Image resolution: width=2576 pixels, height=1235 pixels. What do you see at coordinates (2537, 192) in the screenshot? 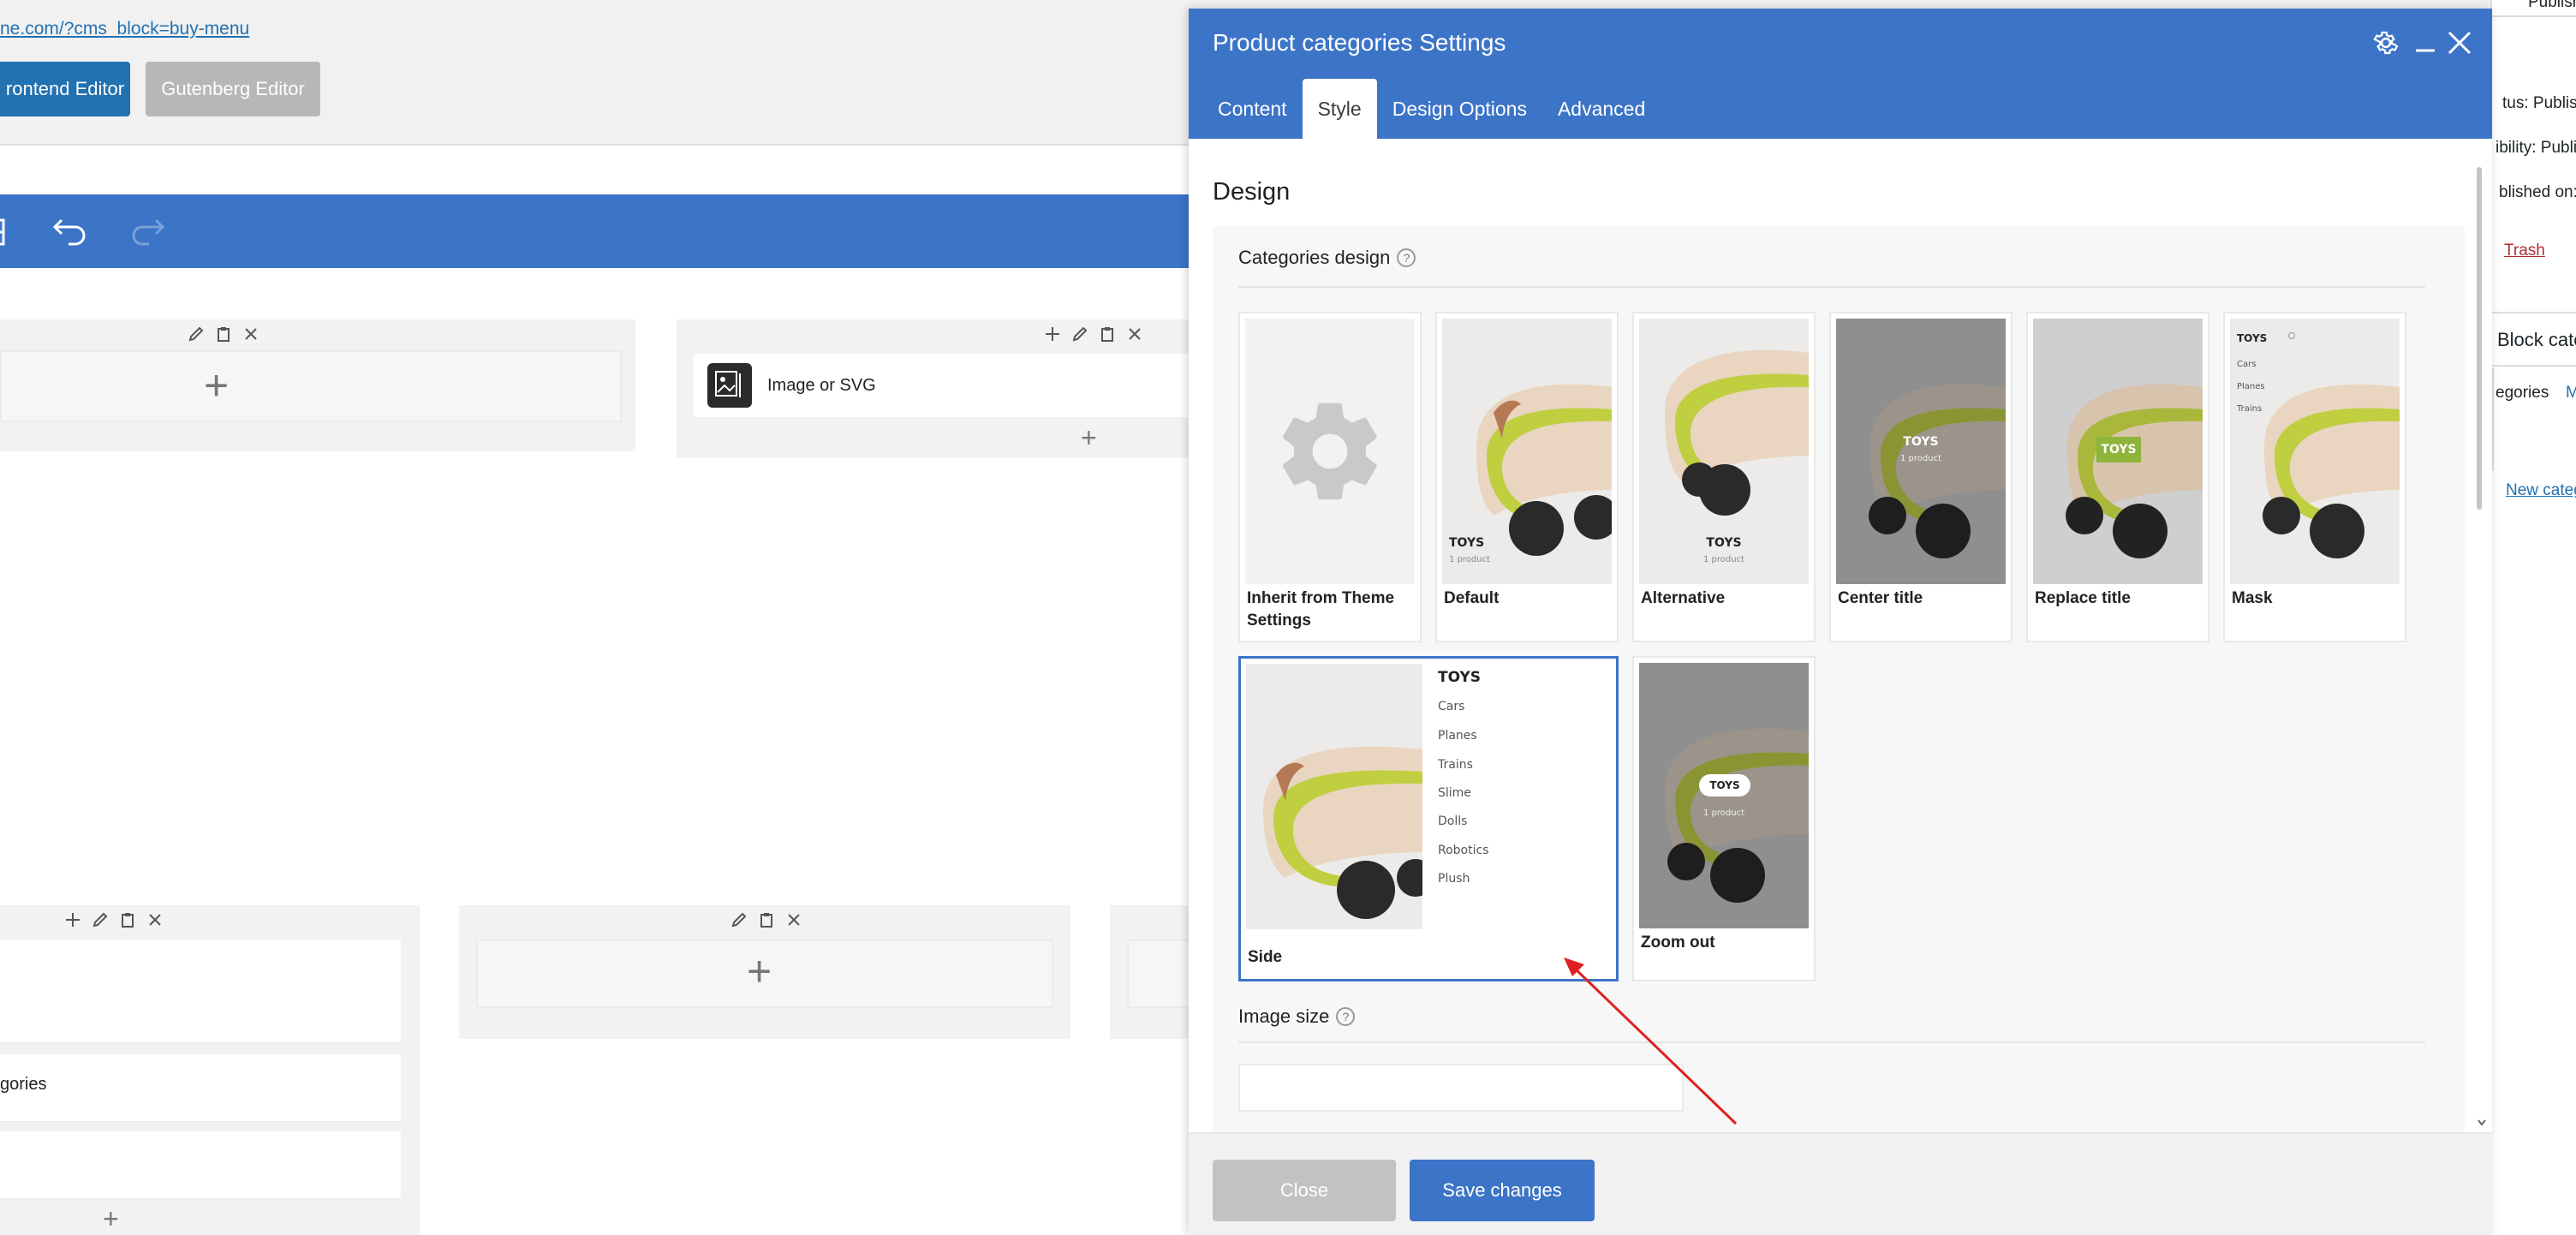
I see `published-on-text: blished on:` at bounding box center [2537, 192].